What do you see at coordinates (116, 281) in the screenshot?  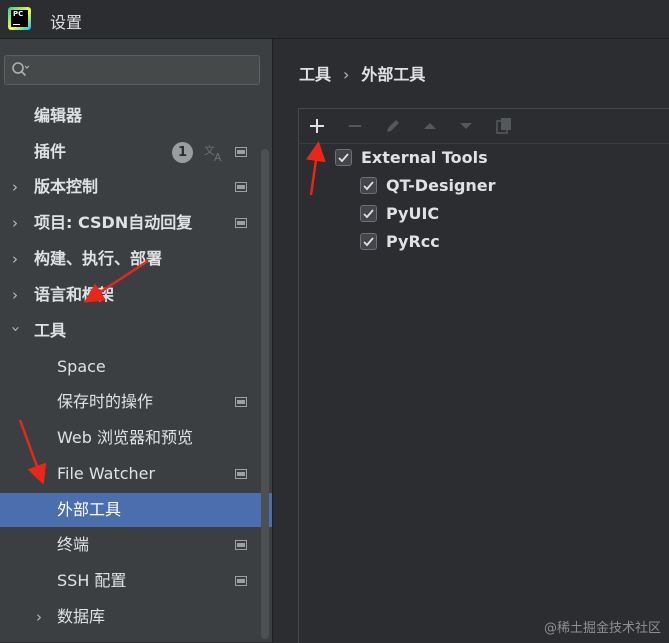 I see `annotation-arrow-tools` at bounding box center [116, 281].